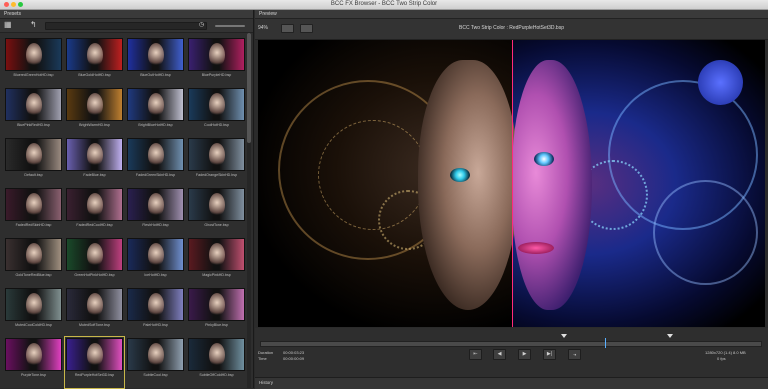  I want to click on preset-tile: BluePurpleHD.bsp, so click(216, 62).